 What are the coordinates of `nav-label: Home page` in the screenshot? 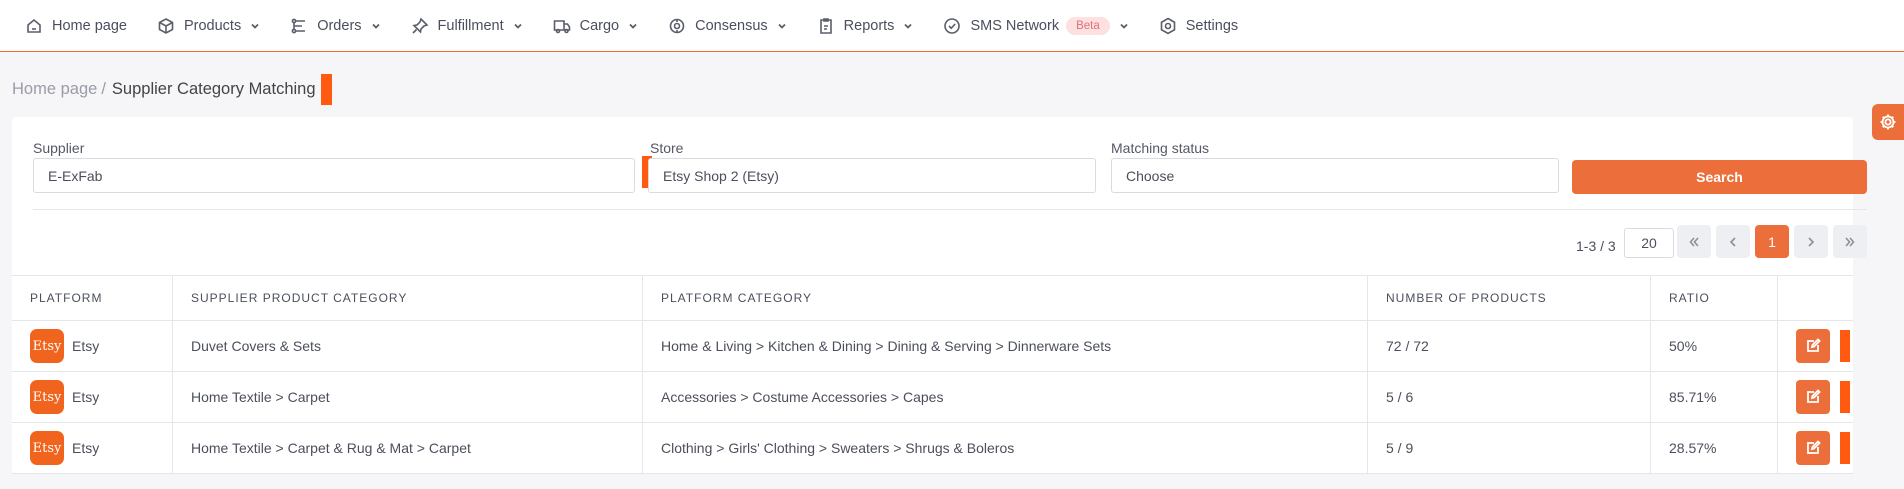 It's located at (89, 25).